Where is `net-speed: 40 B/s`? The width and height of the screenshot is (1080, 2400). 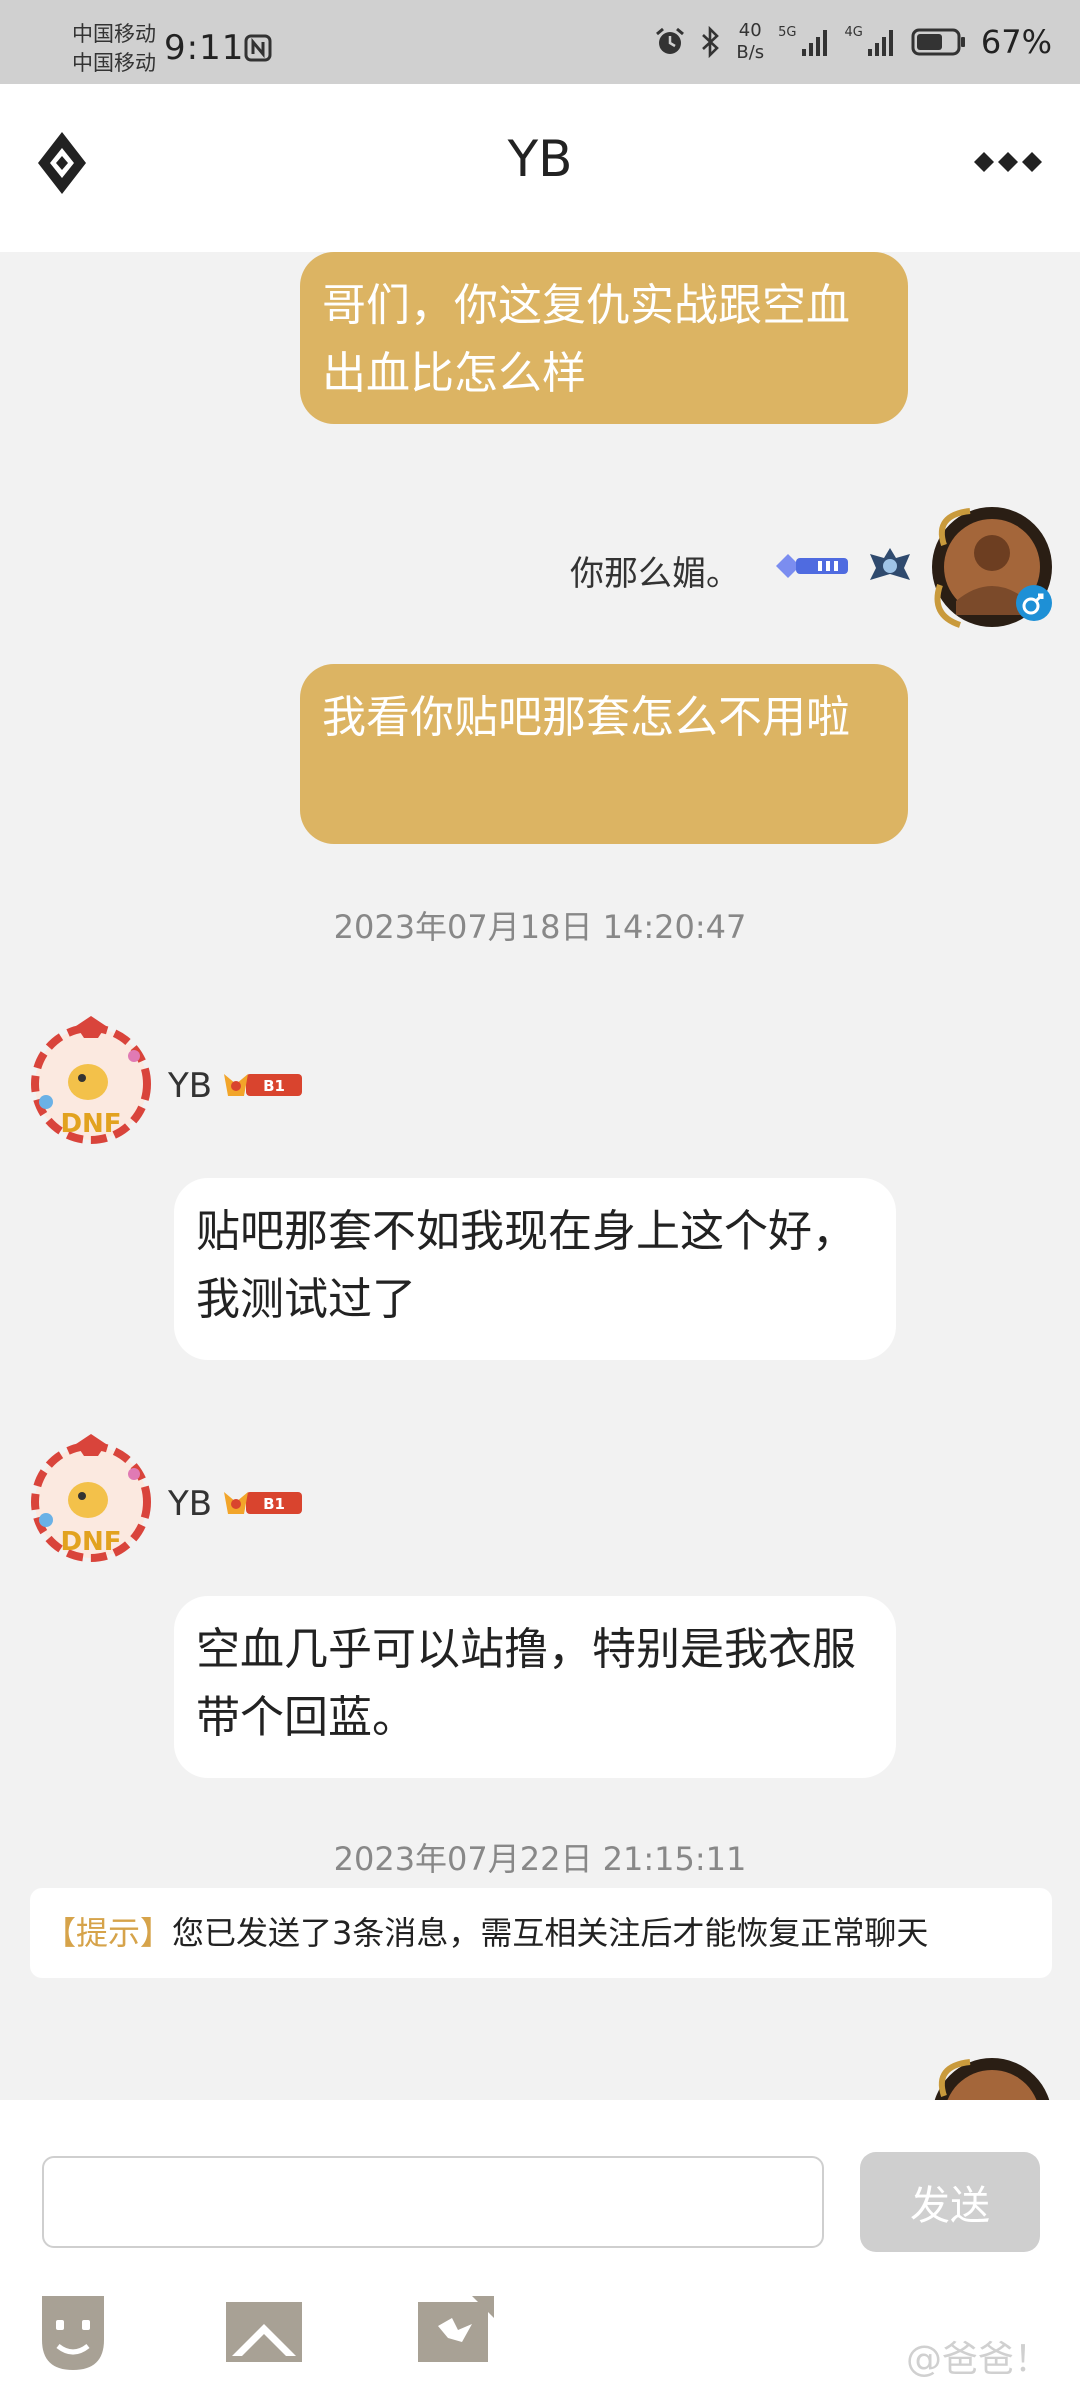
net-speed: 40 B/s is located at coordinates (750, 42).